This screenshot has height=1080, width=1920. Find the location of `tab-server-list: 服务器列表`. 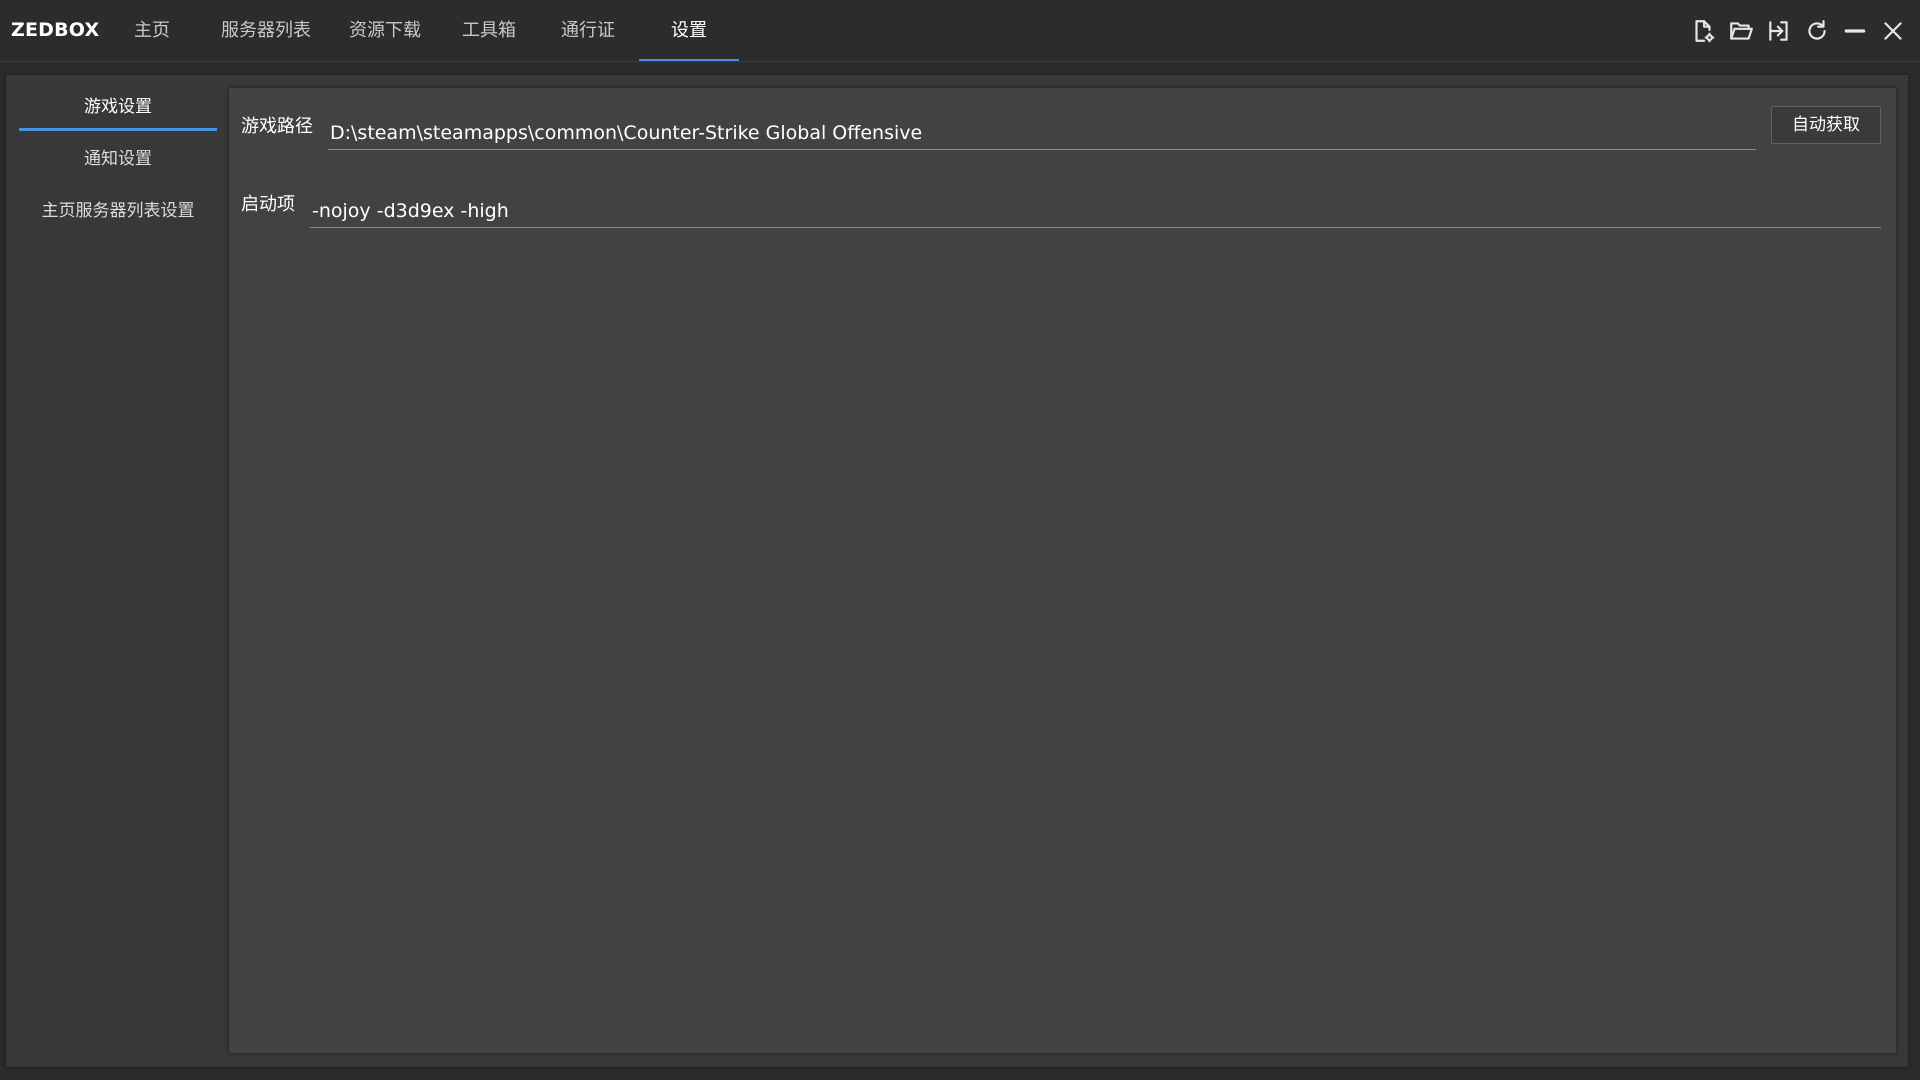

tab-server-list: 服务器列表 is located at coordinates (266, 31).